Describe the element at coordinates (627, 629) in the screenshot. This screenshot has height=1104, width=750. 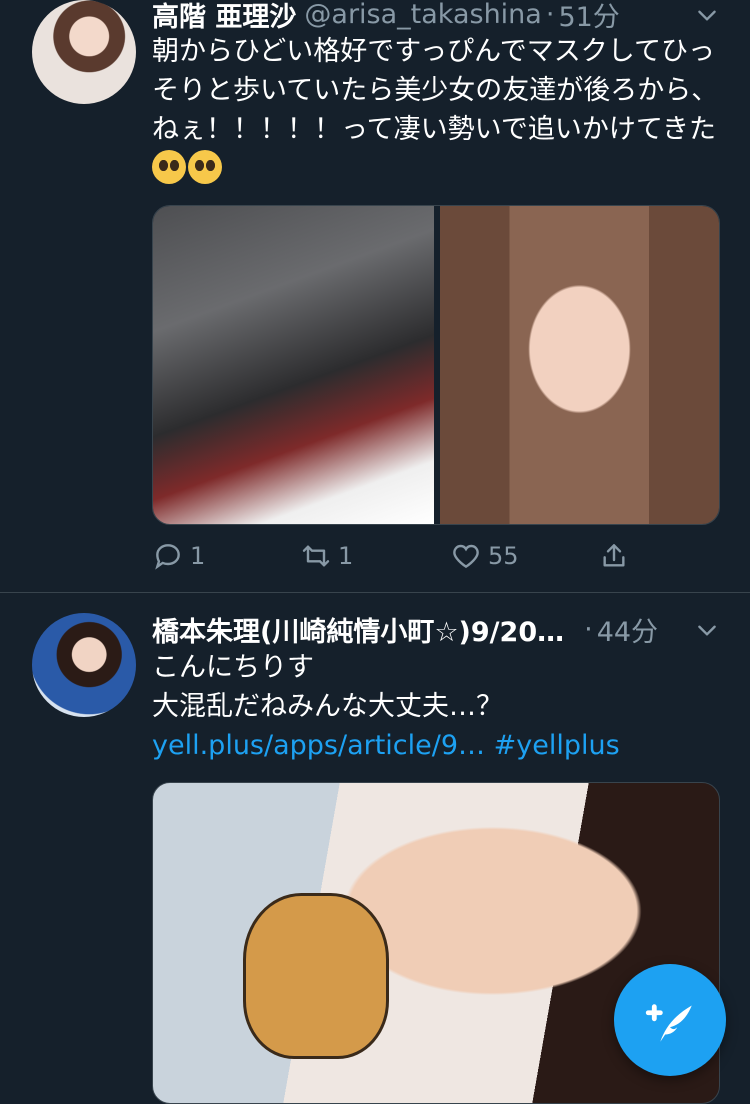
I see `timestamp: 44分` at that location.